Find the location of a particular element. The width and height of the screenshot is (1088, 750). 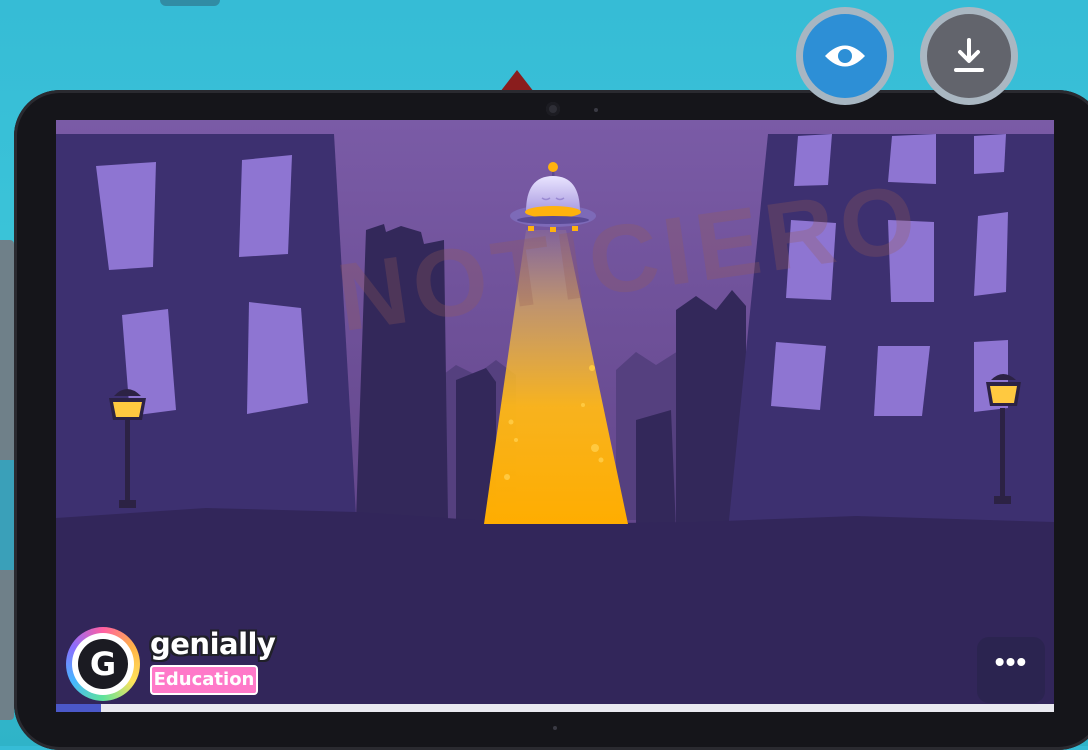

more-options-button: ••• is located at coordinates (1011, 670).